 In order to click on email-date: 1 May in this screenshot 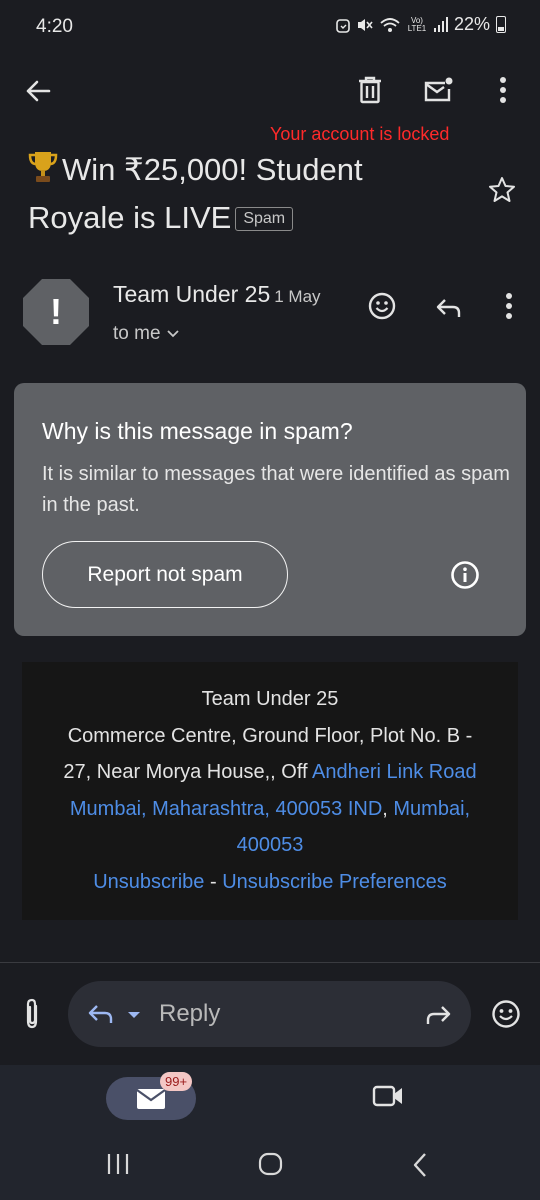, I will do `click(297, 296)`.